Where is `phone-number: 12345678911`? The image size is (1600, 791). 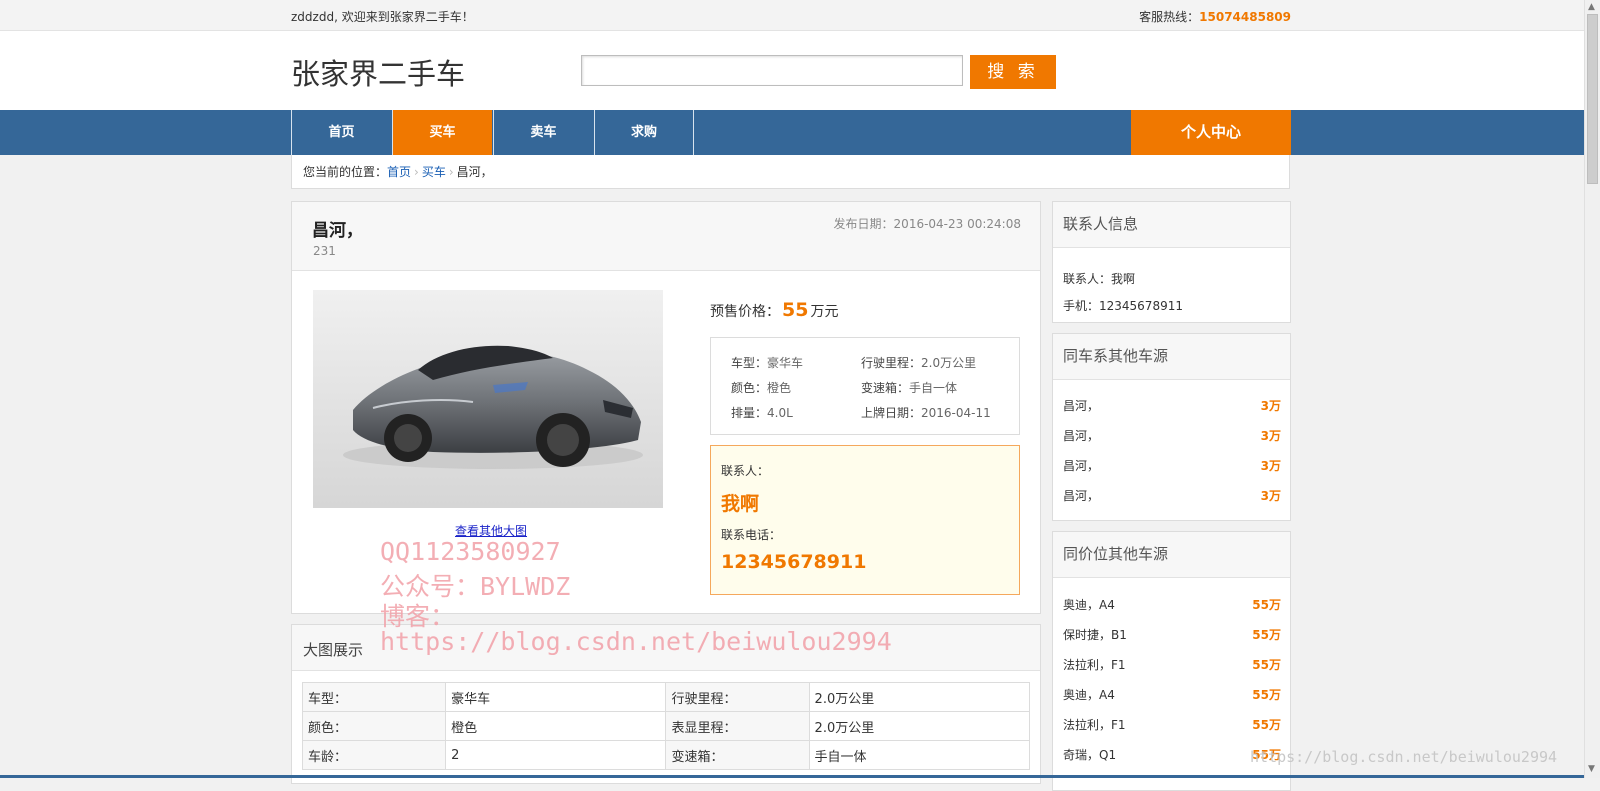 phone-number: 12345678911 is located at coordinates (794, 562).